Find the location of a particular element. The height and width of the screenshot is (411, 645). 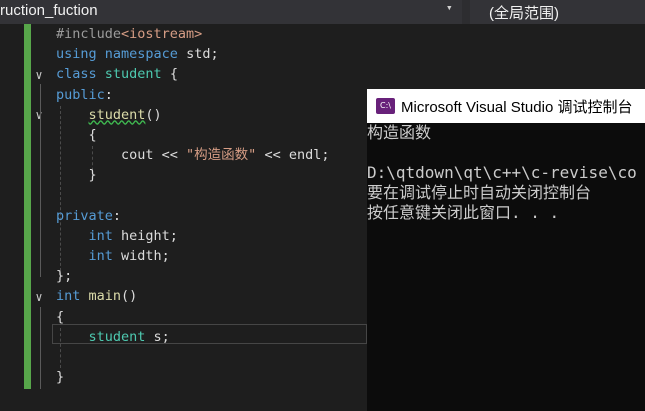

console-line: 构造函数 is located at coordinates (399, 132).